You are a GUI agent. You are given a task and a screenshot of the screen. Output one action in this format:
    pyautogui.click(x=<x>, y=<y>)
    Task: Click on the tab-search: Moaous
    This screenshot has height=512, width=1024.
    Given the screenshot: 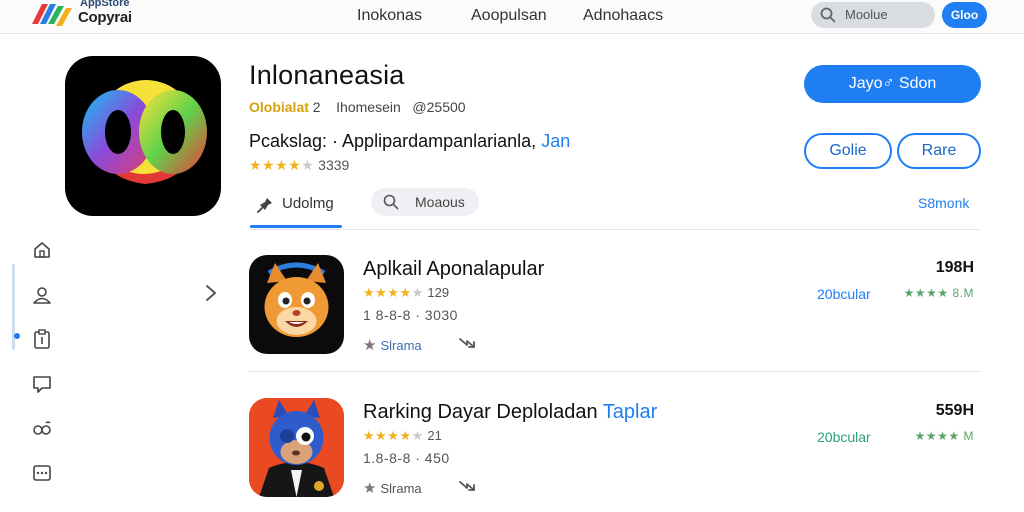 What is the action you would take?
    pyautogui.click(x=425, y=202)
    